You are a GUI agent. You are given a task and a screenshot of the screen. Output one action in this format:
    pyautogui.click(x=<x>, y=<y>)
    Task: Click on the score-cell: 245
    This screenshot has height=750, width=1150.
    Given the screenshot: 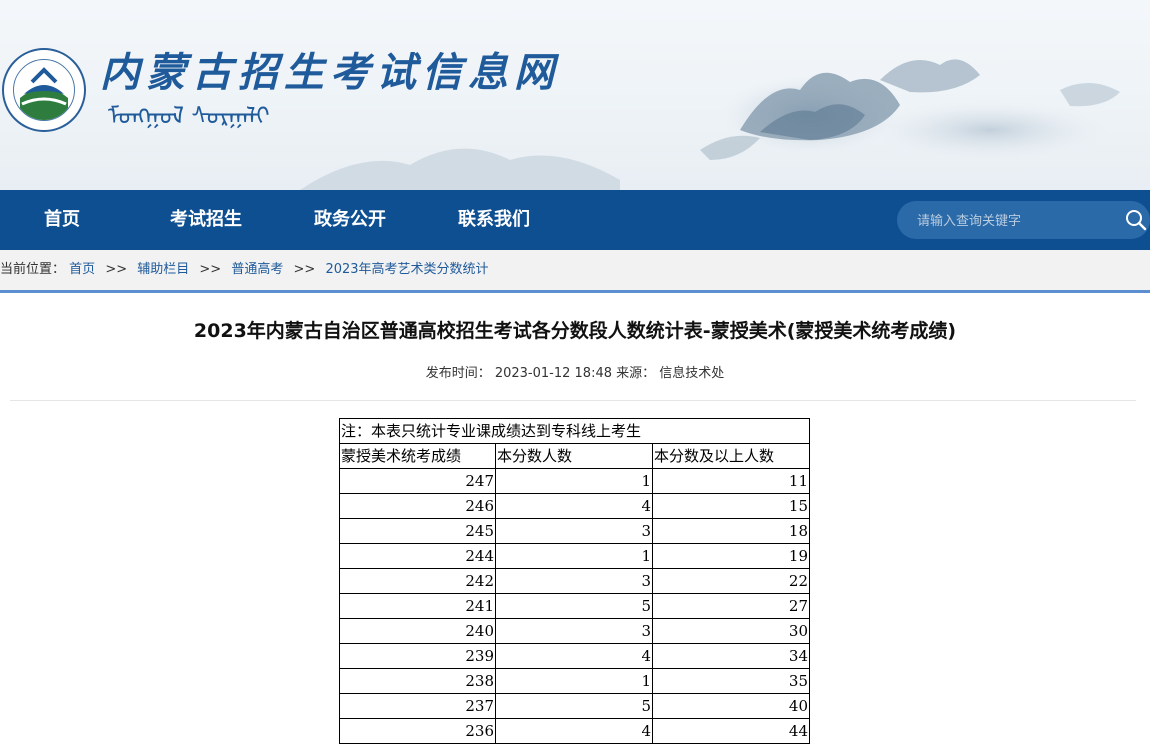 What is the action you would take?
    pyautogui.click(x=417, y=531)
    